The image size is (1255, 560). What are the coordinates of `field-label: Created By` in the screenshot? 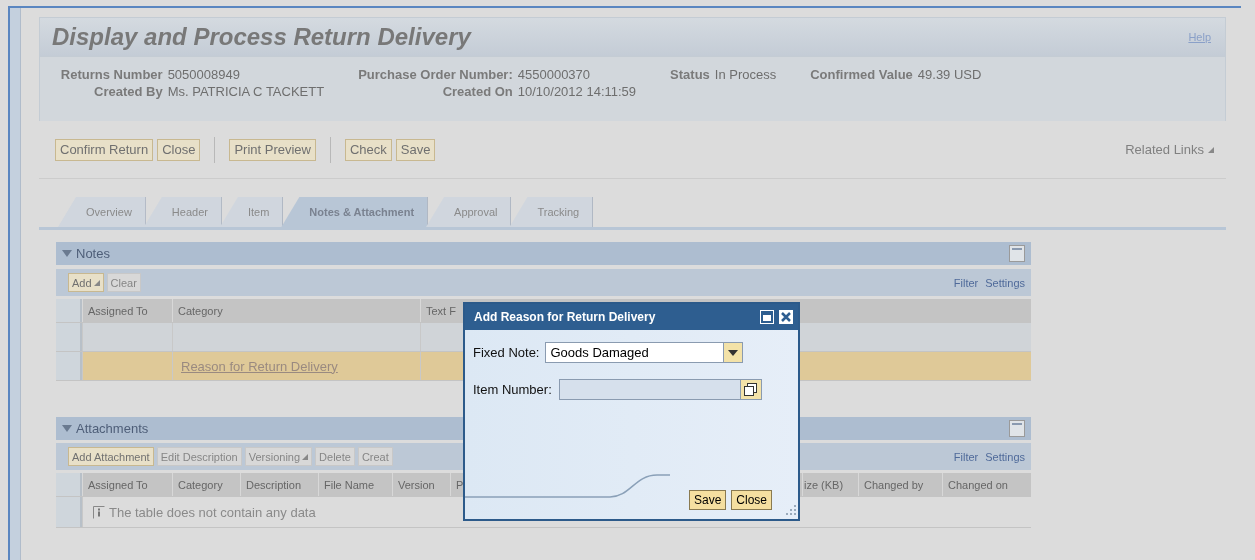 It's located at (128, 91).